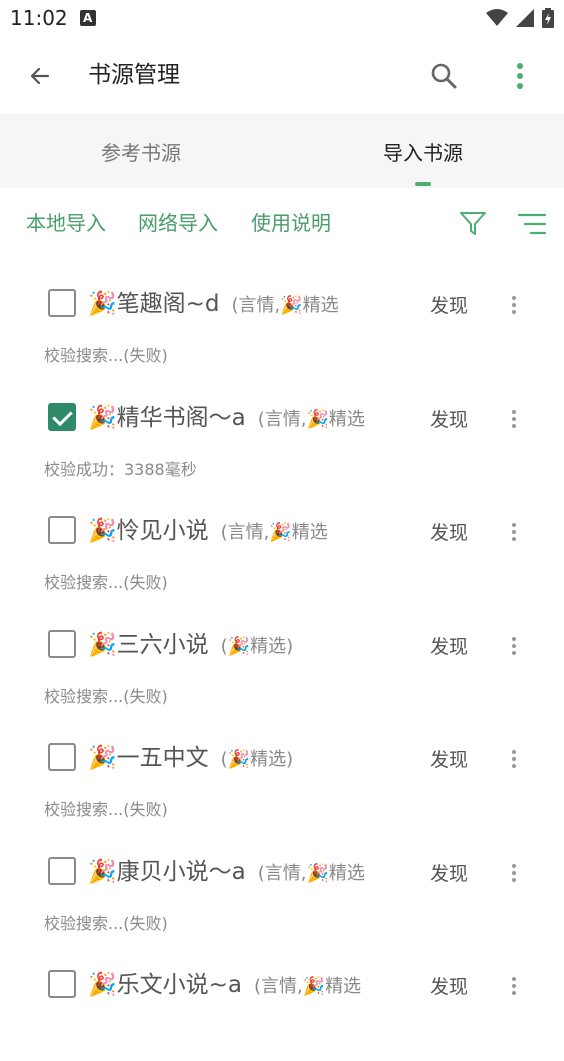 The width and height of the screenshot is (564, 1061). I want to click on item-name: 🎉三六小说, so click(148, 644).